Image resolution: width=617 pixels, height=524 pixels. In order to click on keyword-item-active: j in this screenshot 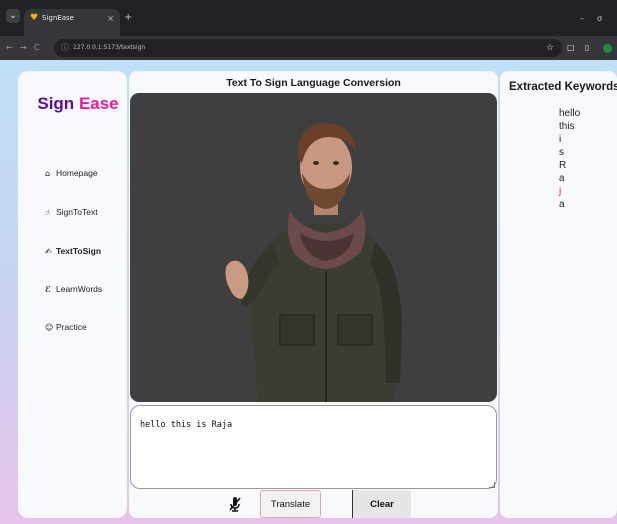, I will do `click(560, 191)`.